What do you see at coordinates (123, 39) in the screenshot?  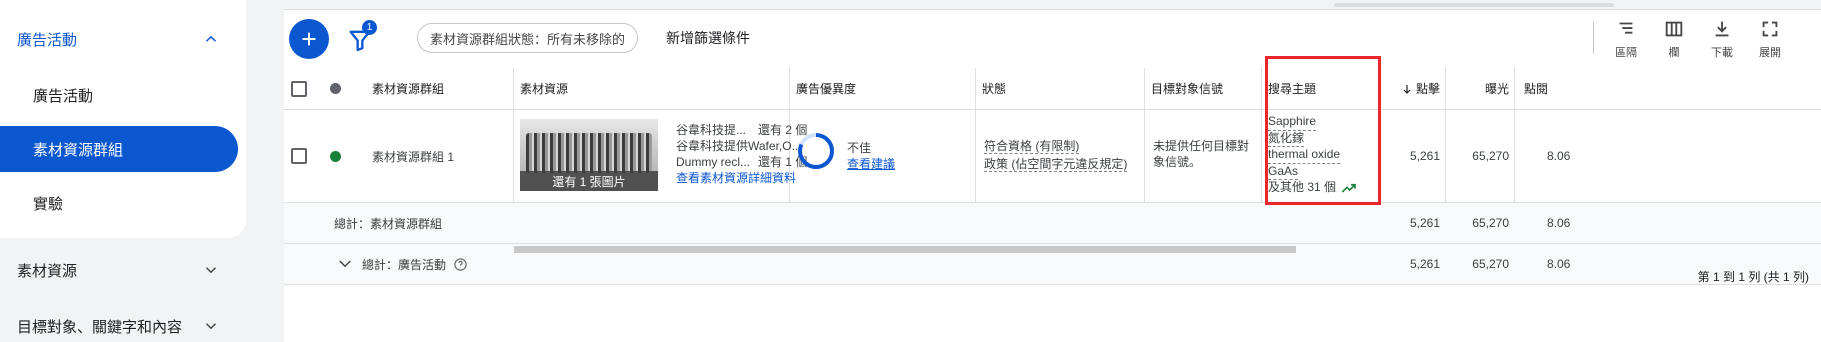 I see `sidebar-section-campaigns: 廣告活動` at bounding box center [123, 39].